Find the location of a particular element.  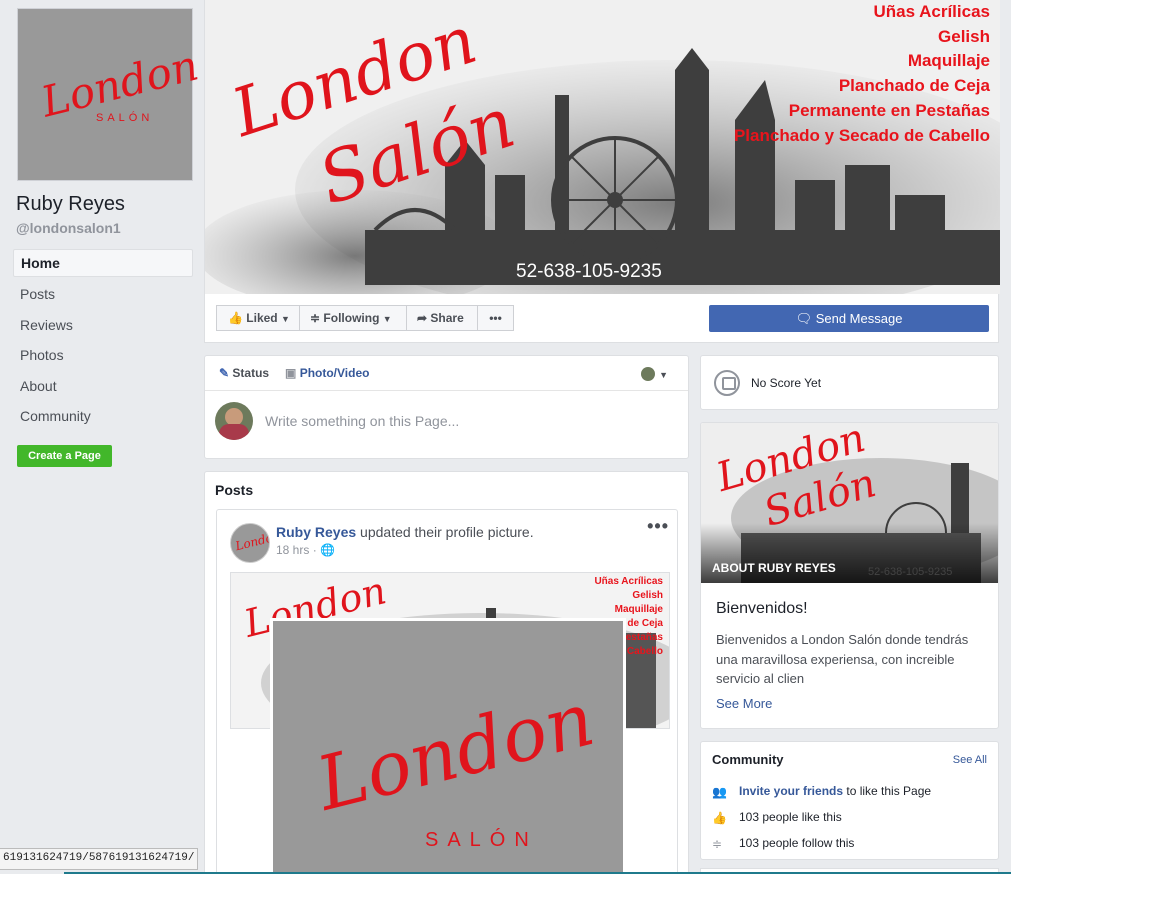

blank-area-right is located at coordinates (1081, 459).